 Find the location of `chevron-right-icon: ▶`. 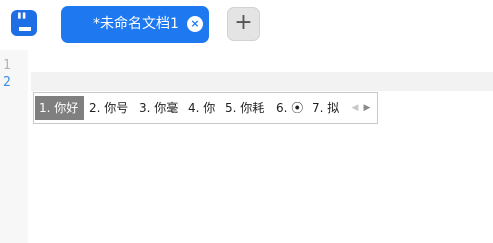

chevron-right-icon: ▶ is located at coordinates (367, 108).